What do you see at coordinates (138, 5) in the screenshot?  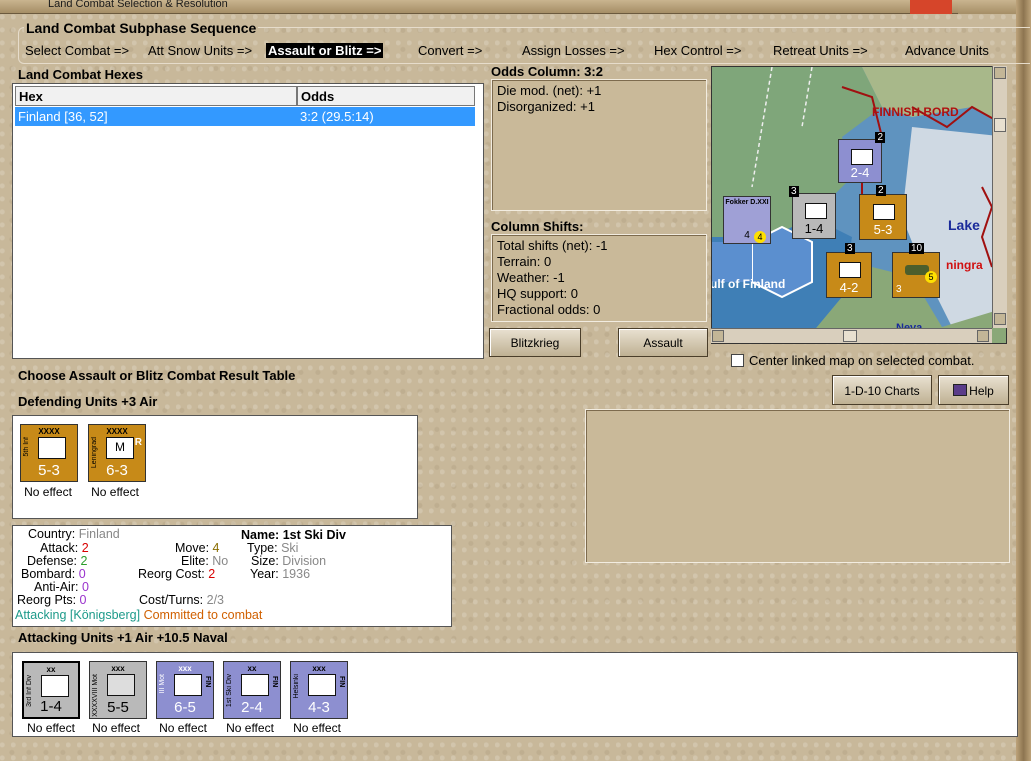 I see `window-title: Land Combat Selection & Resolution` at bounding box center [138, 5].